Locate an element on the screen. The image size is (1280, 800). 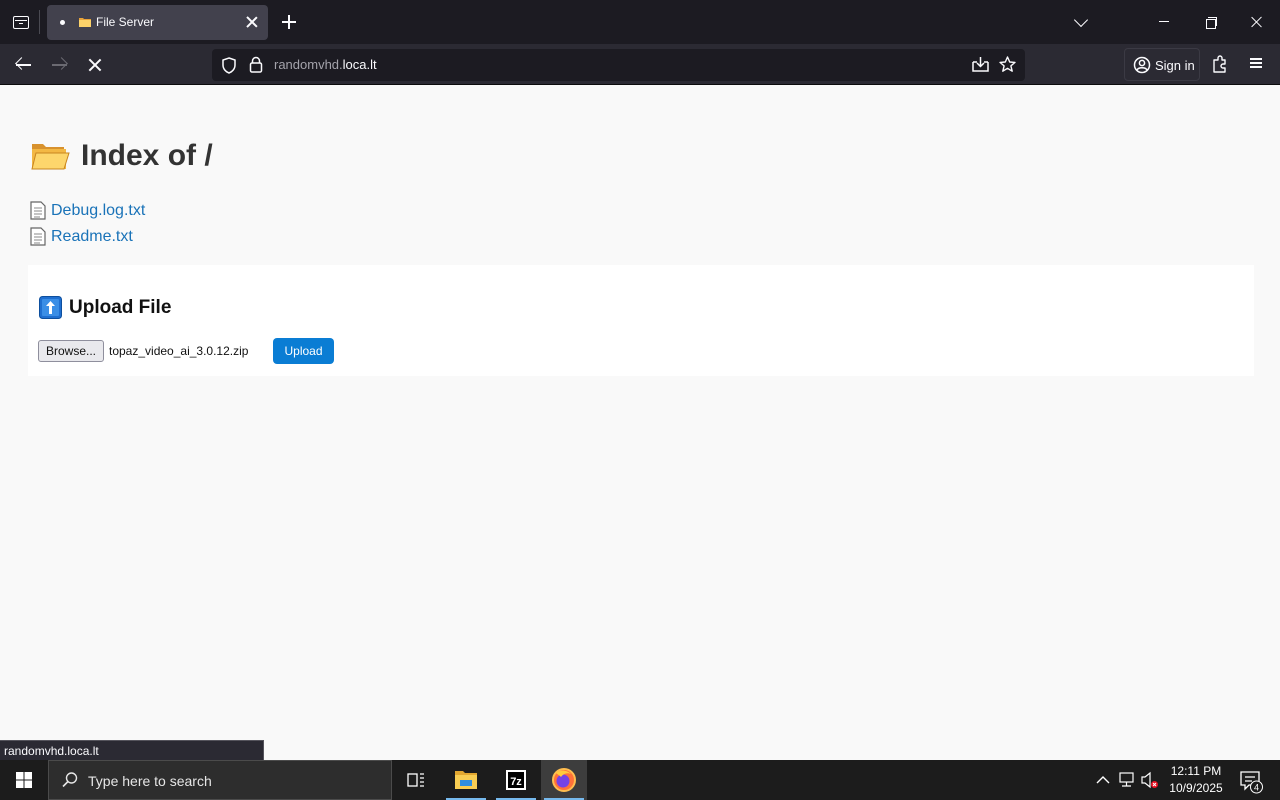
sign-in-label: Sign in is located at coordinates (1175, 65).